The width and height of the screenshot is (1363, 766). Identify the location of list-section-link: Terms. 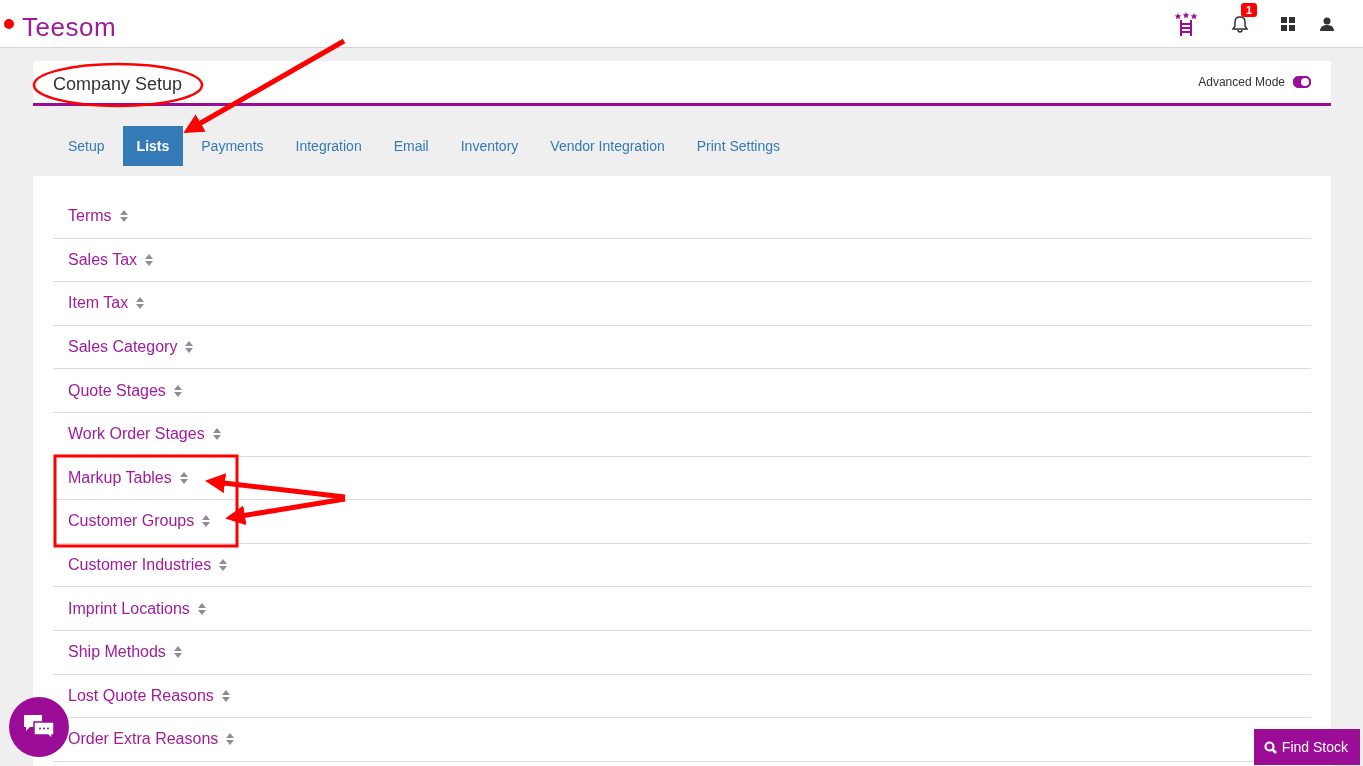
(90, 216).